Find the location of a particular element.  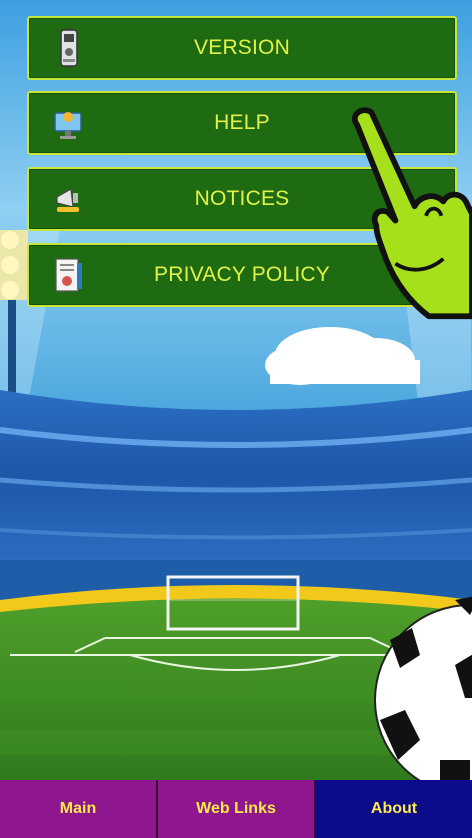

help-label: HELP is located at coordinates (242, 122).